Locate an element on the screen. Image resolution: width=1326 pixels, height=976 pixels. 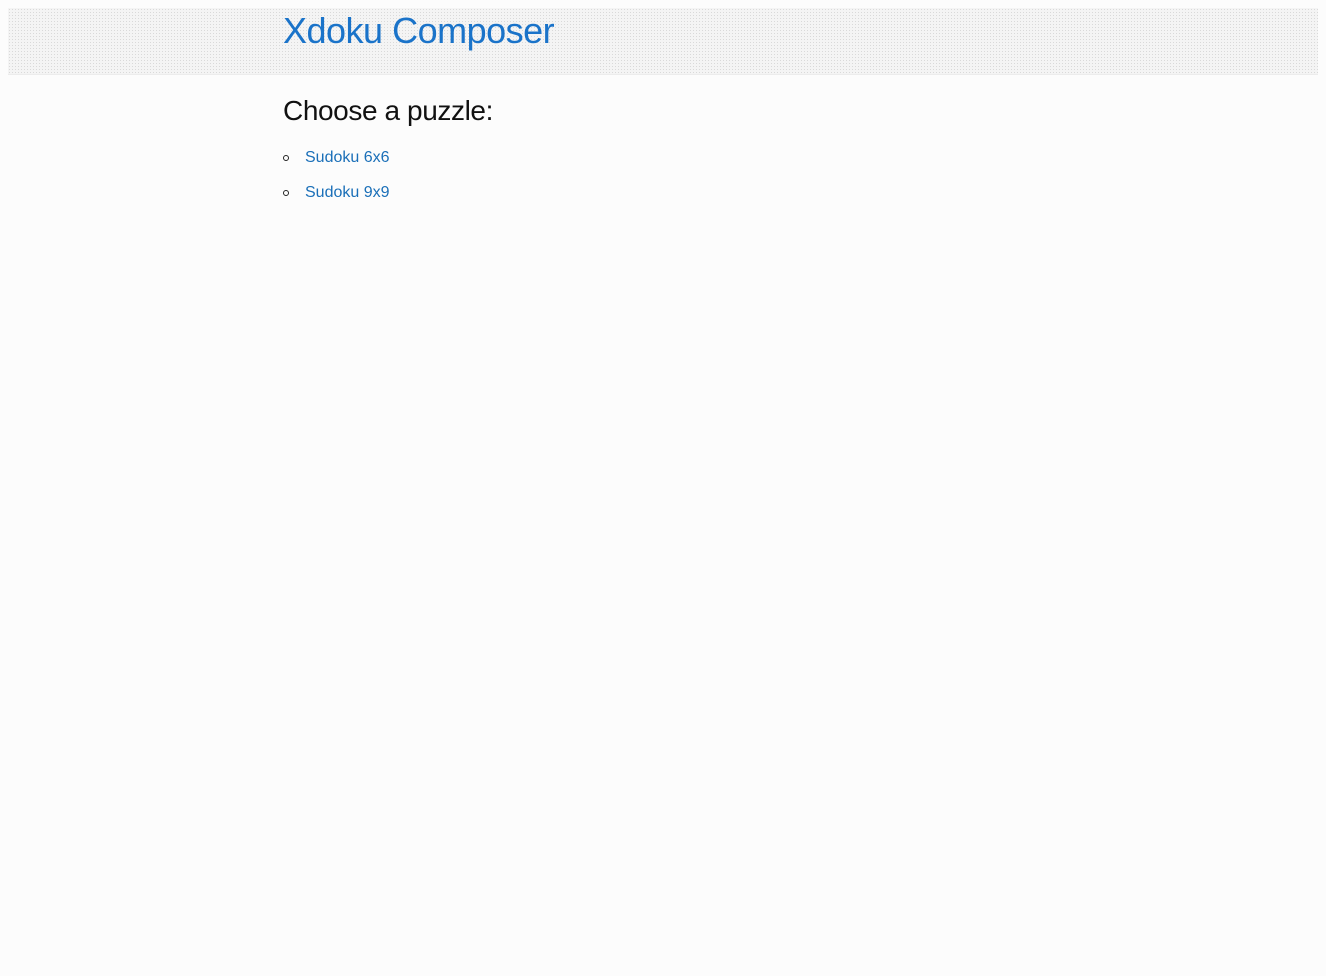
puzzle-list: Sudoku 6x6 Sudoku 9x9 is located at coordinates (683, 183).